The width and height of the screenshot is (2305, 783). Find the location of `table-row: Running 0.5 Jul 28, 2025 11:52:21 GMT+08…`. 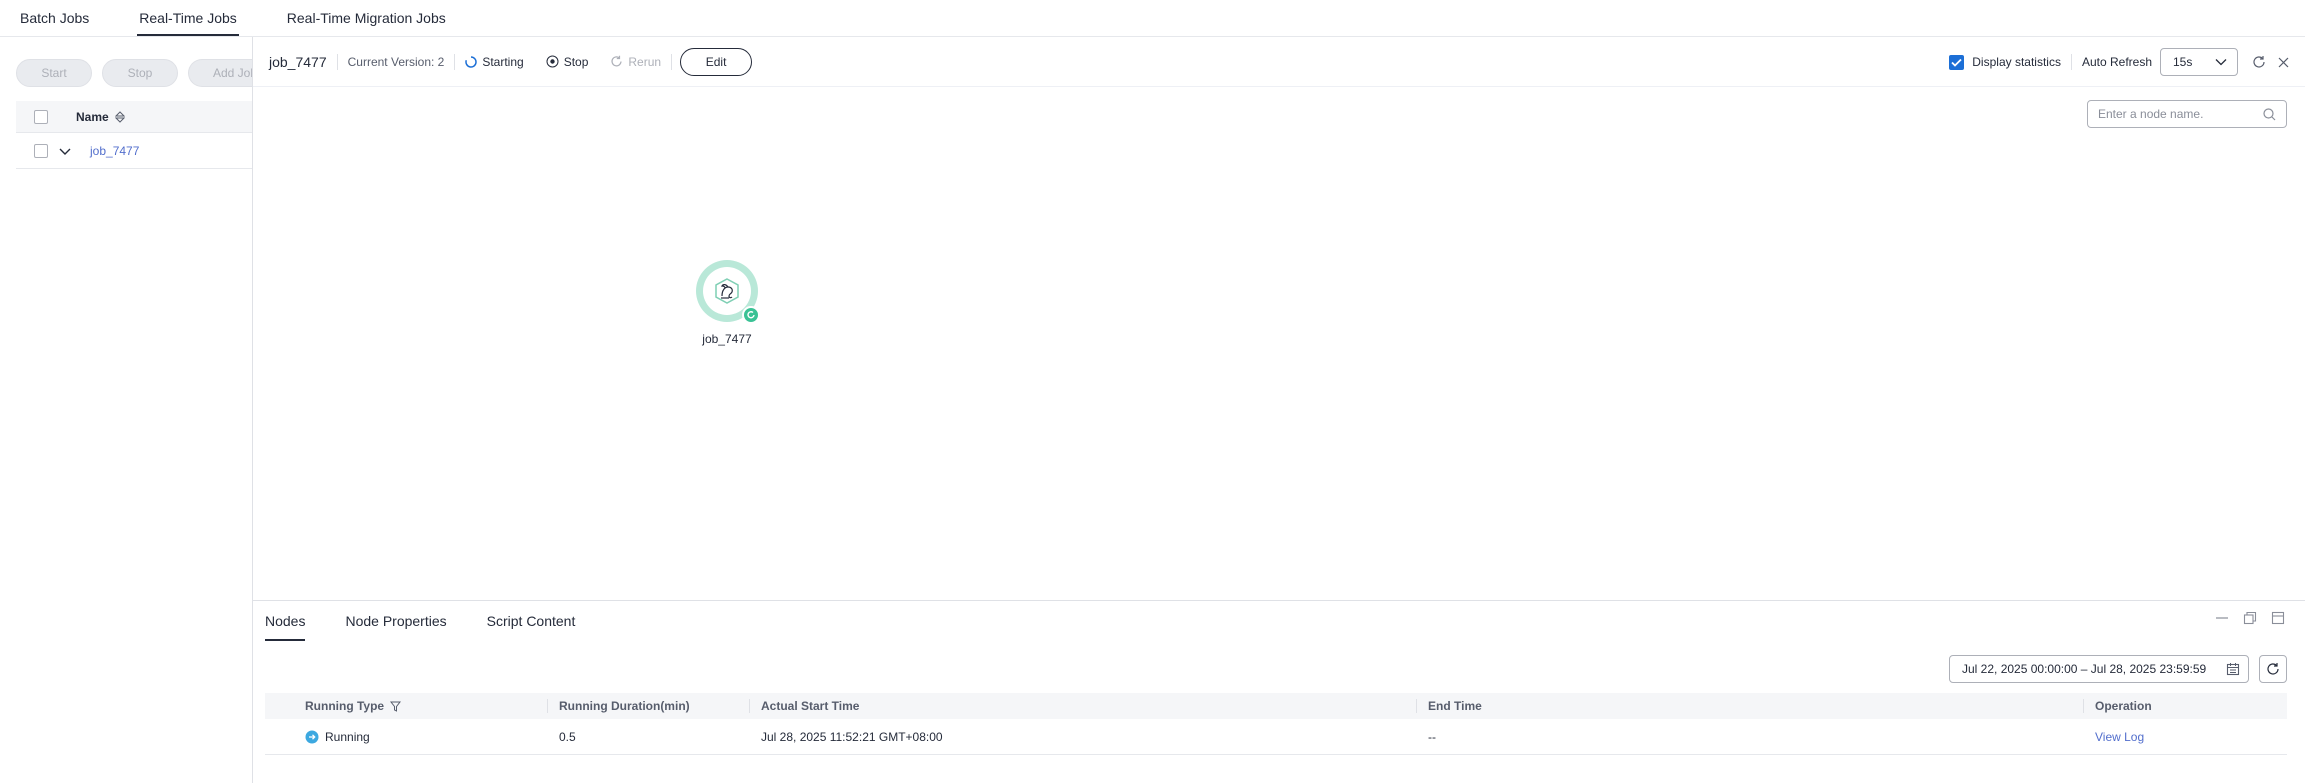

table-row: Running 0.5 Jul 28, 2025 11:52:21 GMT+08… is located at coordinates (1276, 737).